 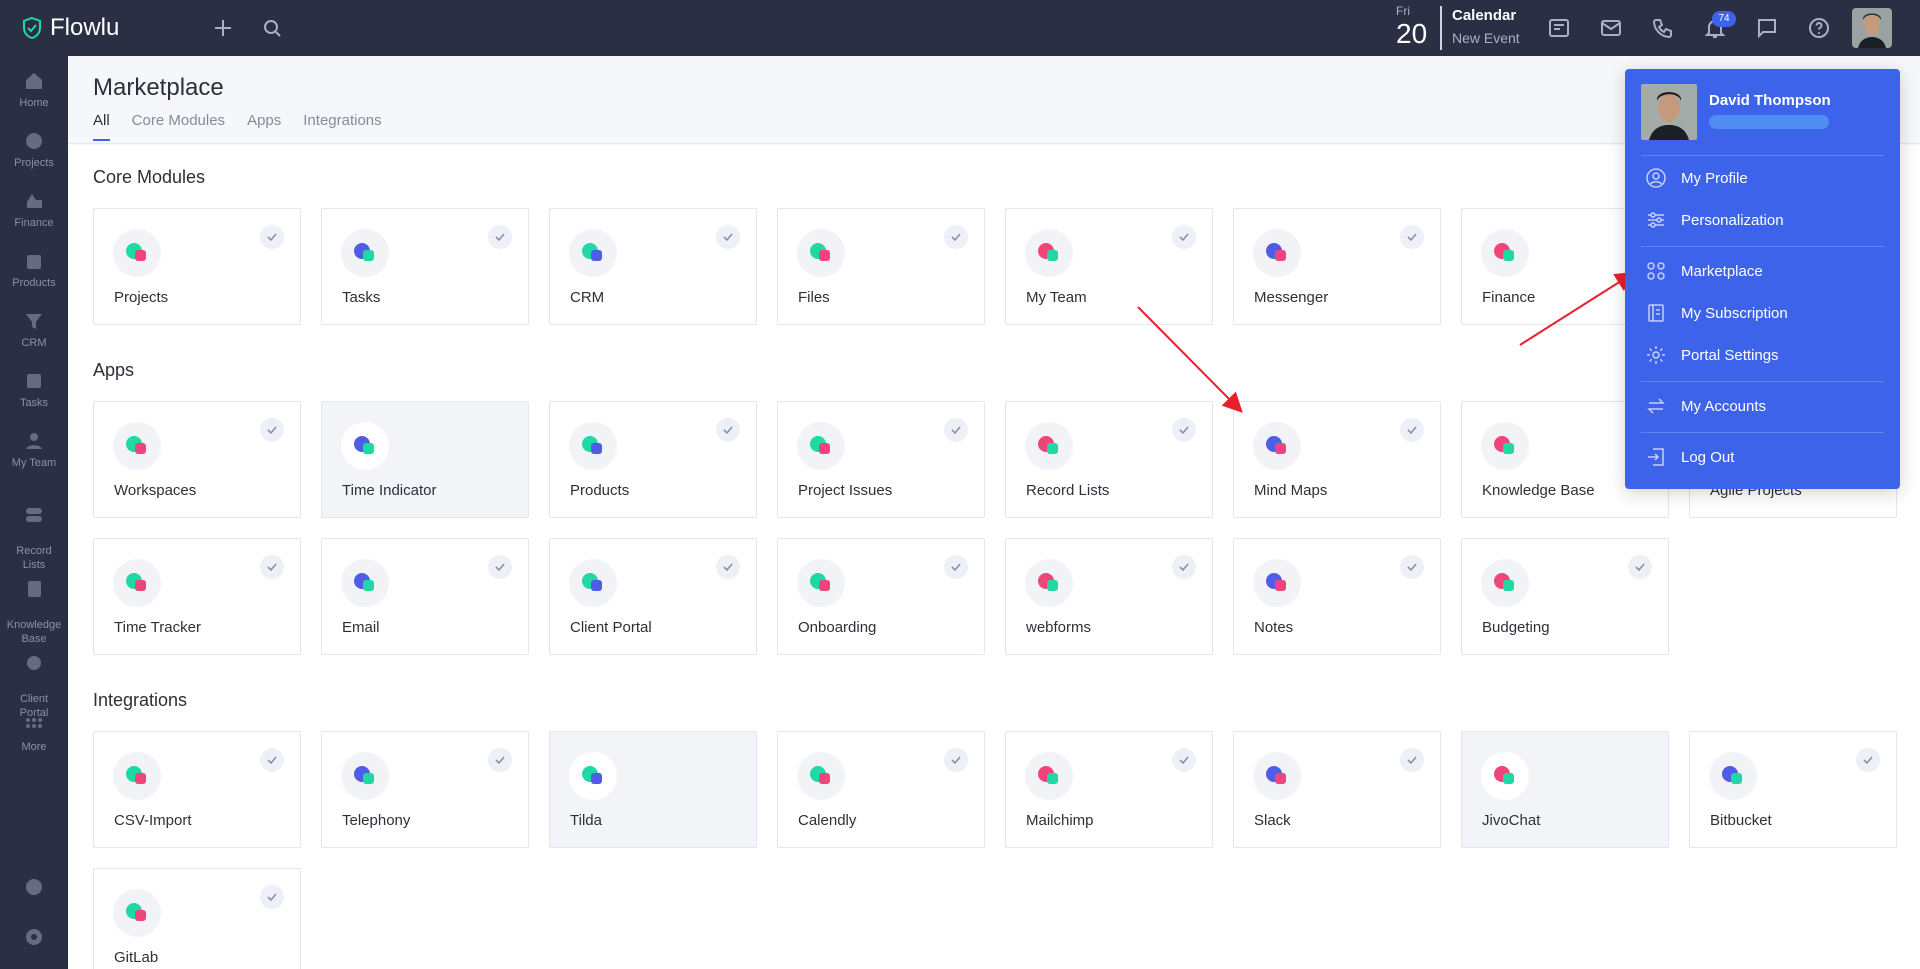 What do you see at coordinates (34, 210) in the screenshot?
I see `sidebar-item-finance: Finance` at bounding box center [34, 210].